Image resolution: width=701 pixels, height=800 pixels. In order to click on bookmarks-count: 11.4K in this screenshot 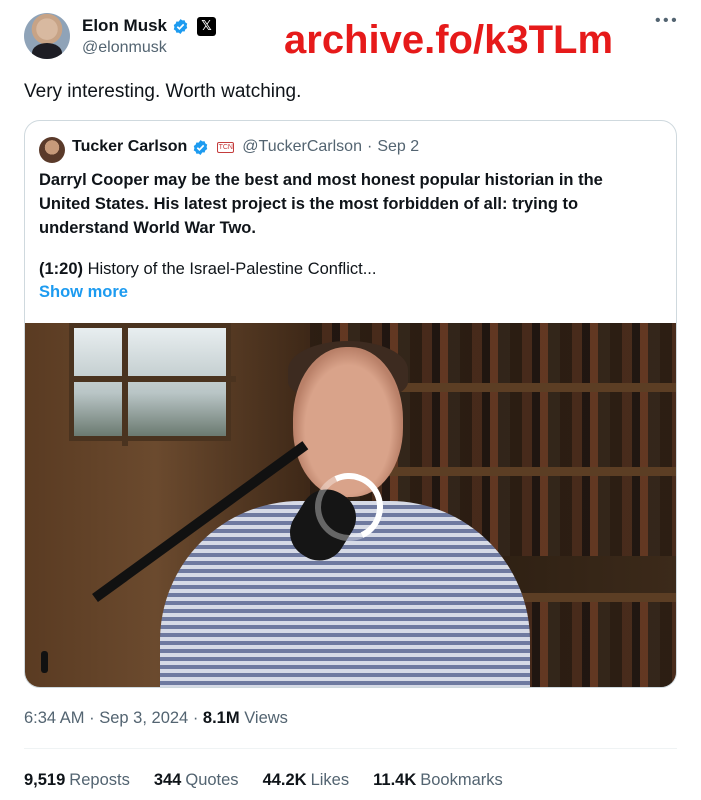, I will do `click(395, 780)`.